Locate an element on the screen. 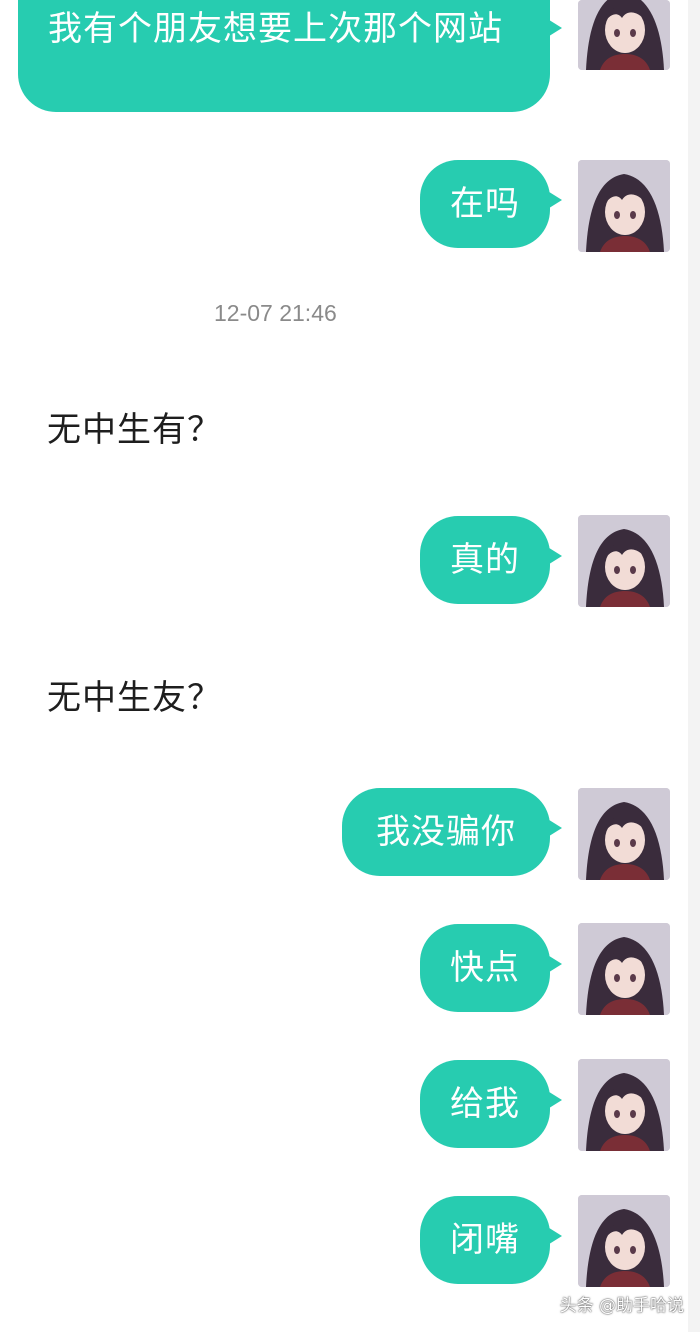 The width and height of the screenshot is (700, 1332). message-text: 我没骗你 is located at coordinates (446, 832).